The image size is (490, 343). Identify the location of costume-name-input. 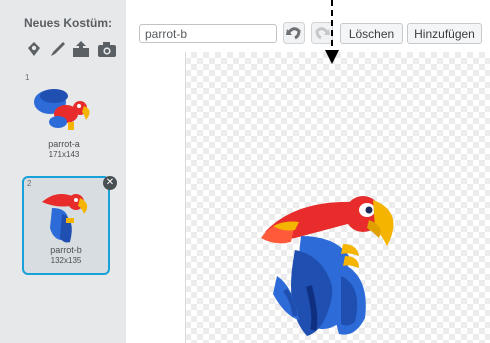
(208, 33).